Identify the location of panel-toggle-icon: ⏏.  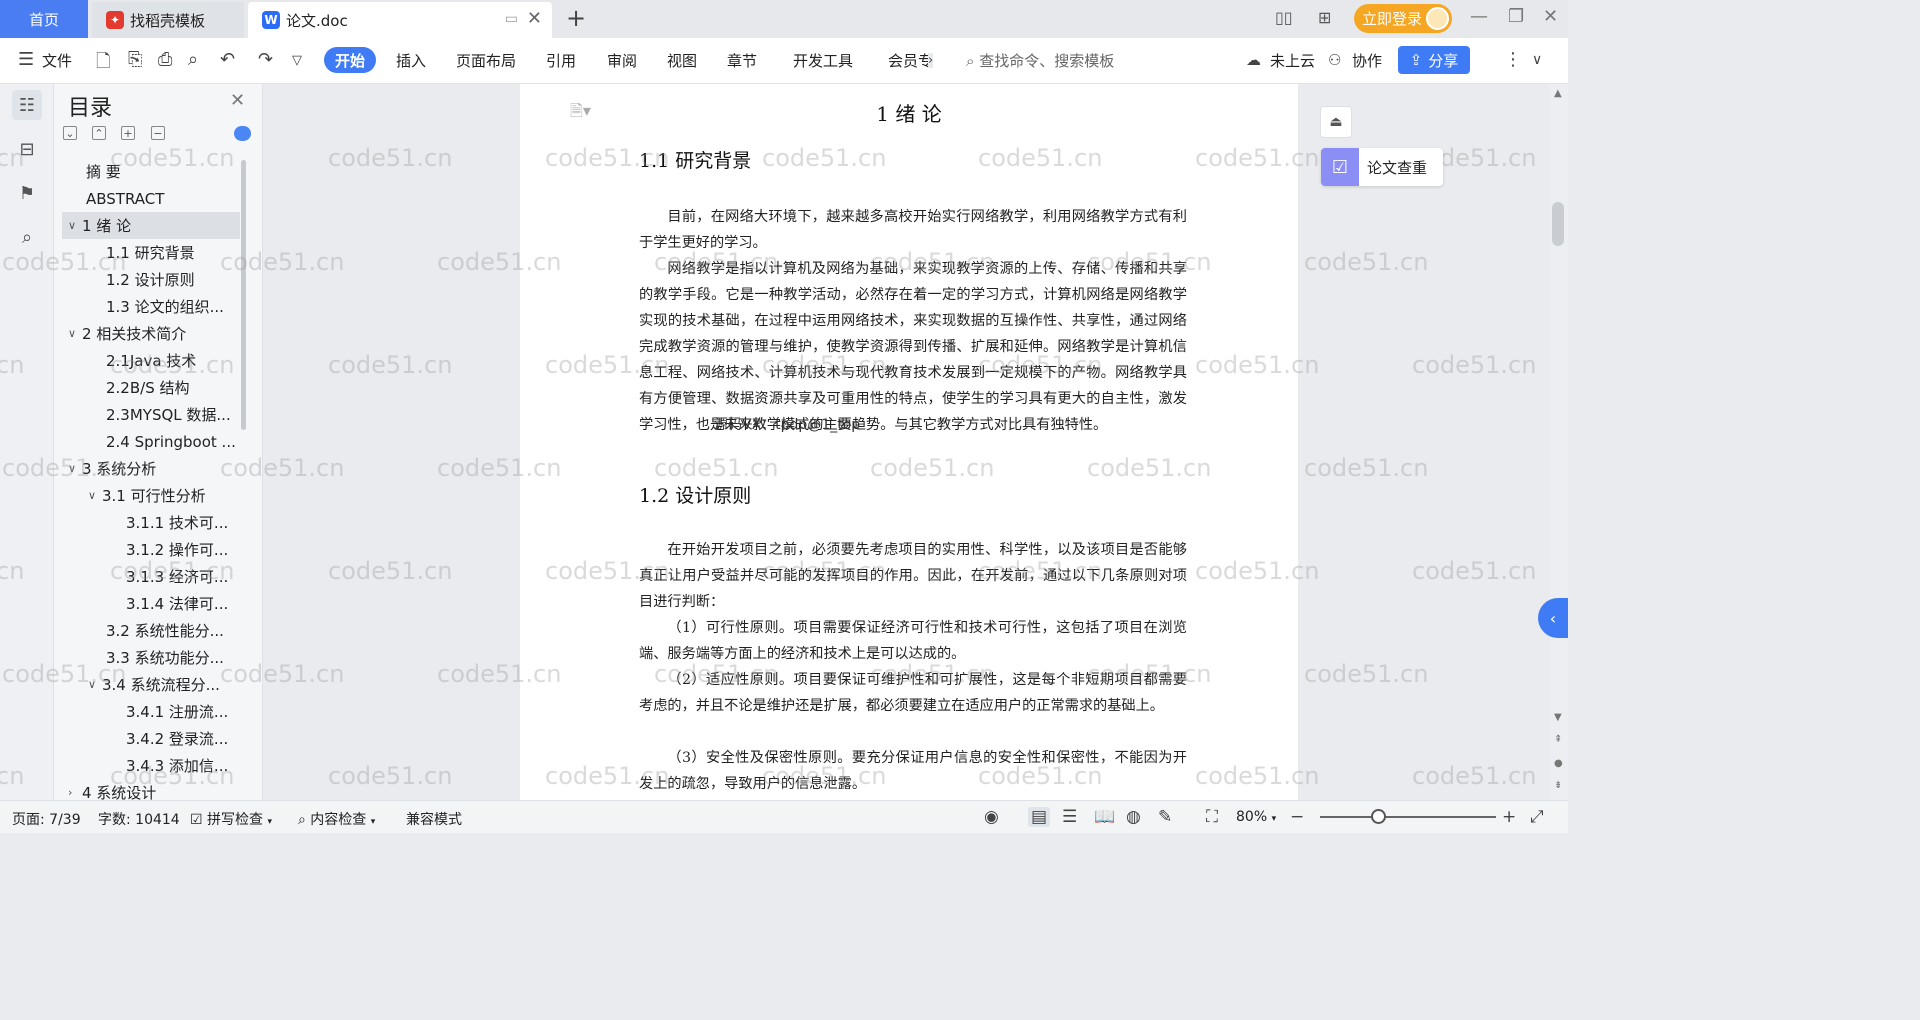
(1336, 122).